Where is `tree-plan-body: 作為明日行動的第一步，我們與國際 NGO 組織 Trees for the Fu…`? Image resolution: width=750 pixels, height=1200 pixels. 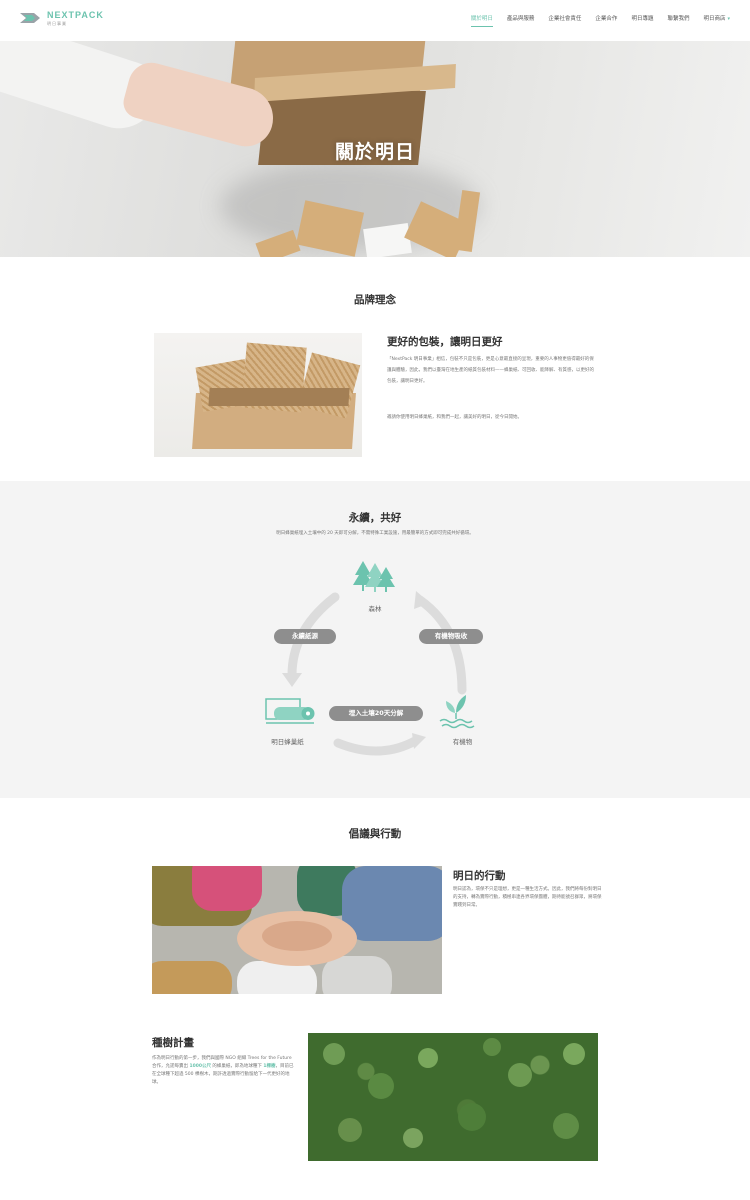
tree-plan-body: 作為明日行動的第一步，我們與國際 NGO 組織 Trees for the Fu… is located at coordinates (224, 1071).